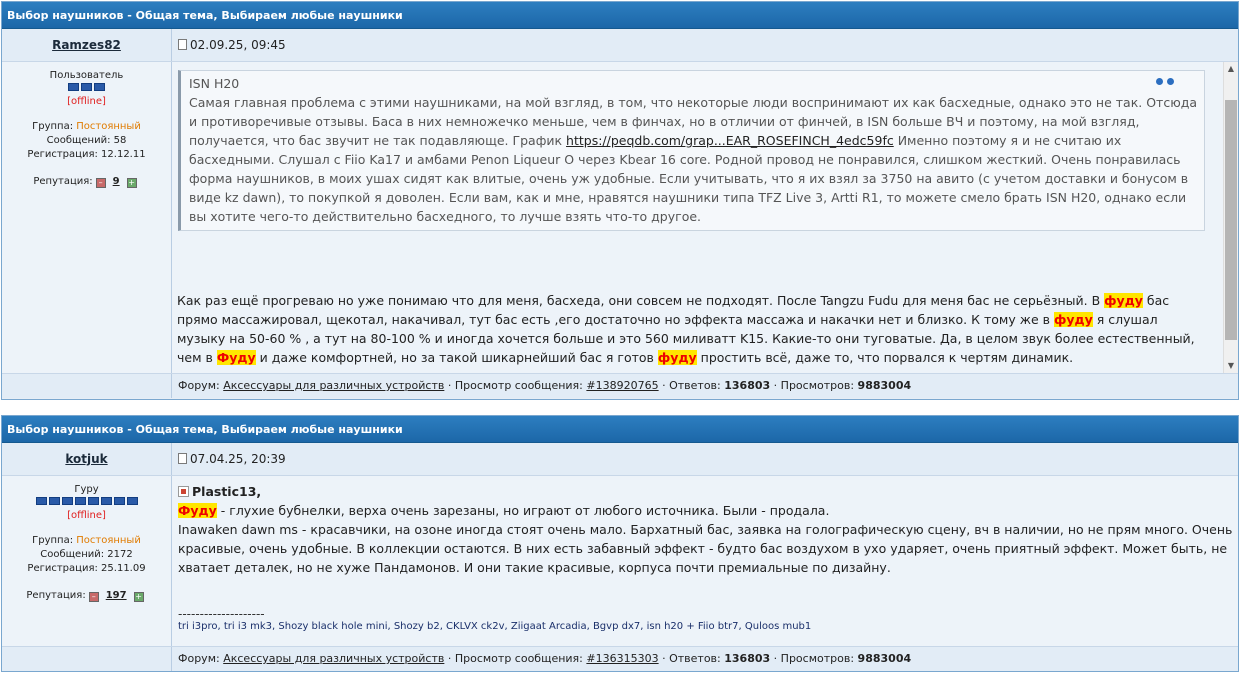 The image size is (1245, 675). Describe the element at coordinates (120, 554) in the screenshot. I see `messages-value: 2172` at that location.